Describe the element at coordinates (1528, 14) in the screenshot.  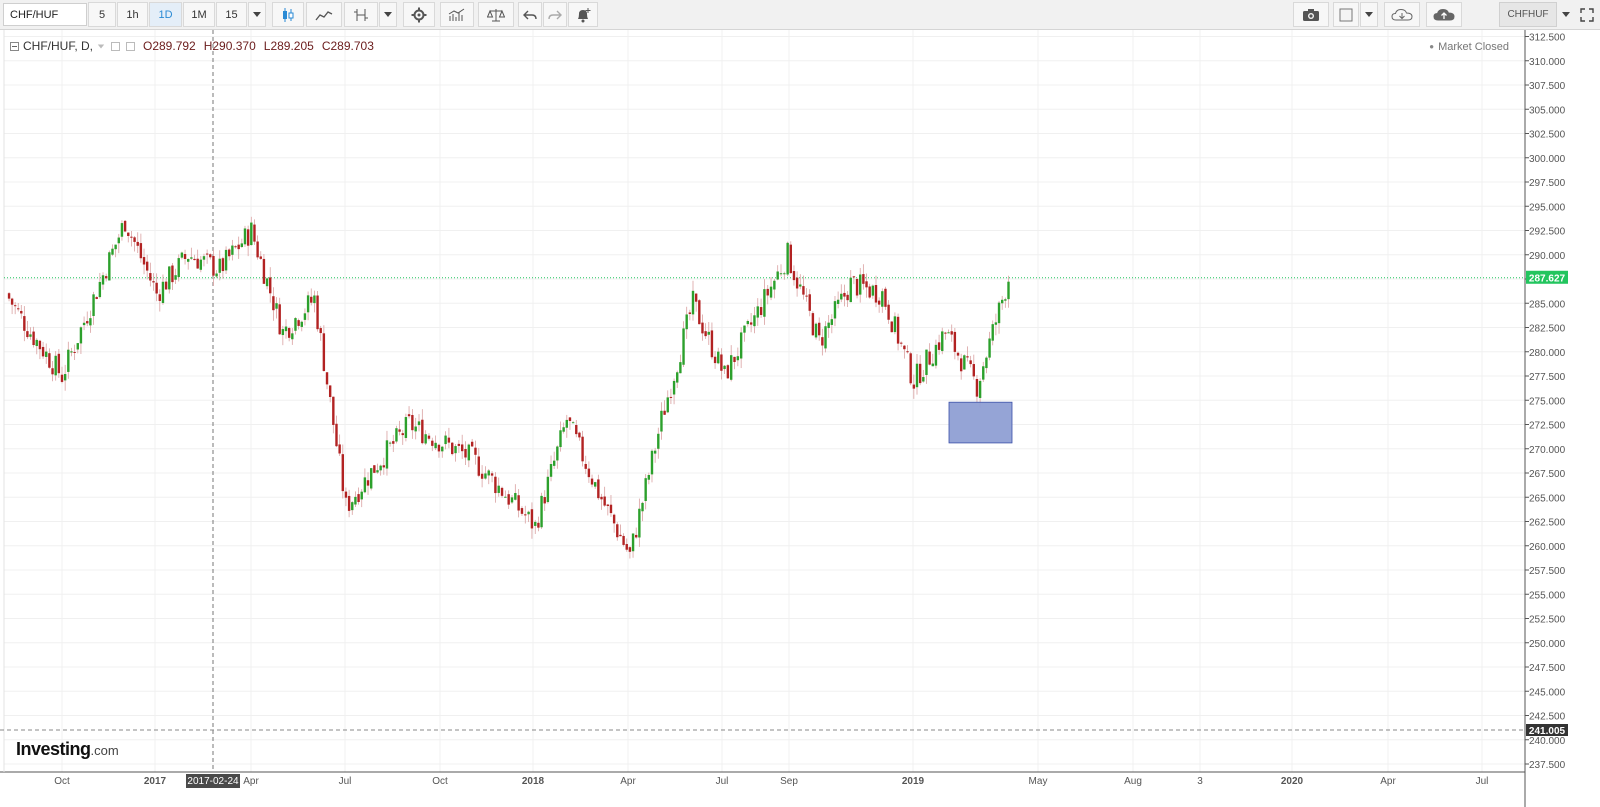
I see `ticker-badge: CHFHUF` at that location.